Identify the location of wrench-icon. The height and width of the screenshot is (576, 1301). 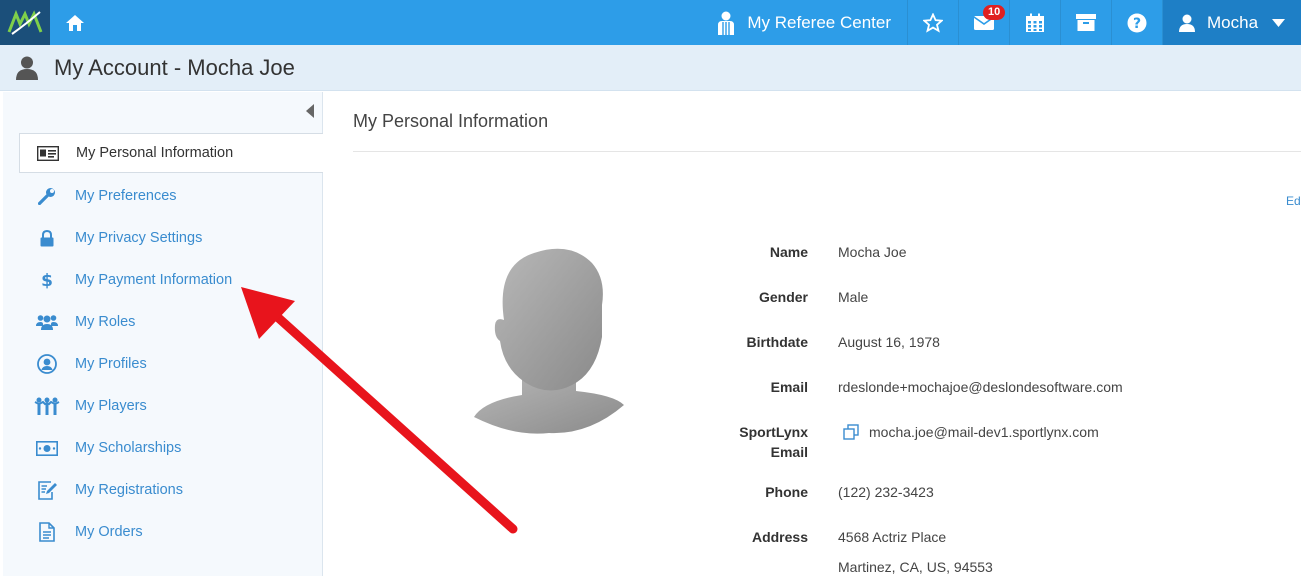
(46, 196).